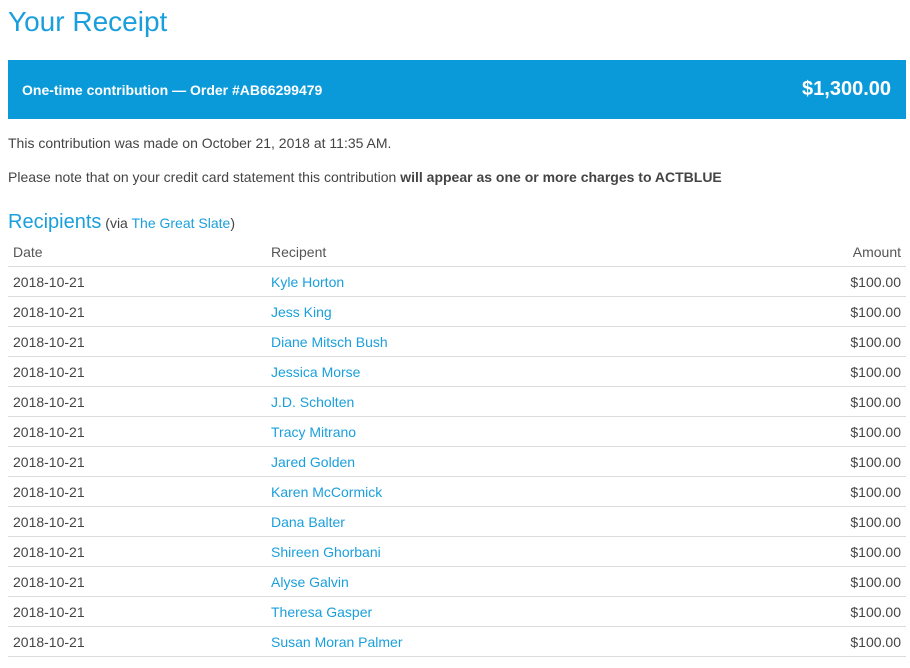 Image resolution: width=910 pixels, height=668 pixels. Describe the element at coordinates (501, 641) in the screenshot. I see `row-recipient: Susan Moran Palmer` at that location.